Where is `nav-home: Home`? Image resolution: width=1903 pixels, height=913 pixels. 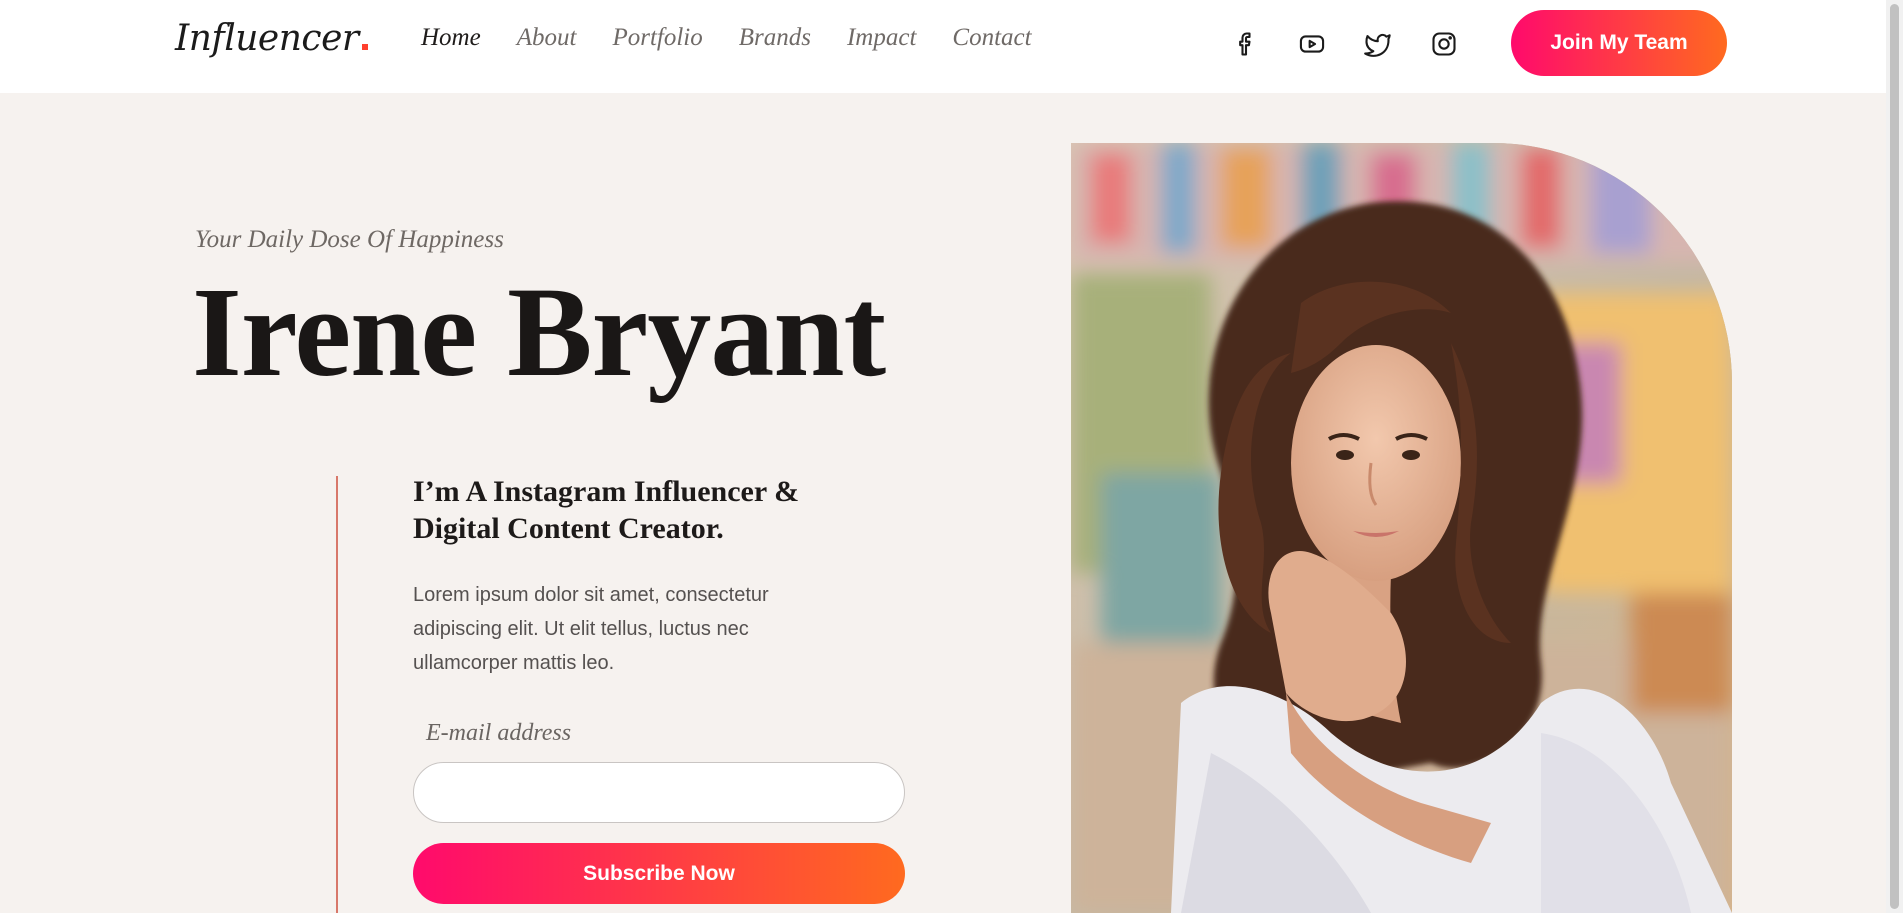
nav-home: Home is located at coordinates (451, 38).